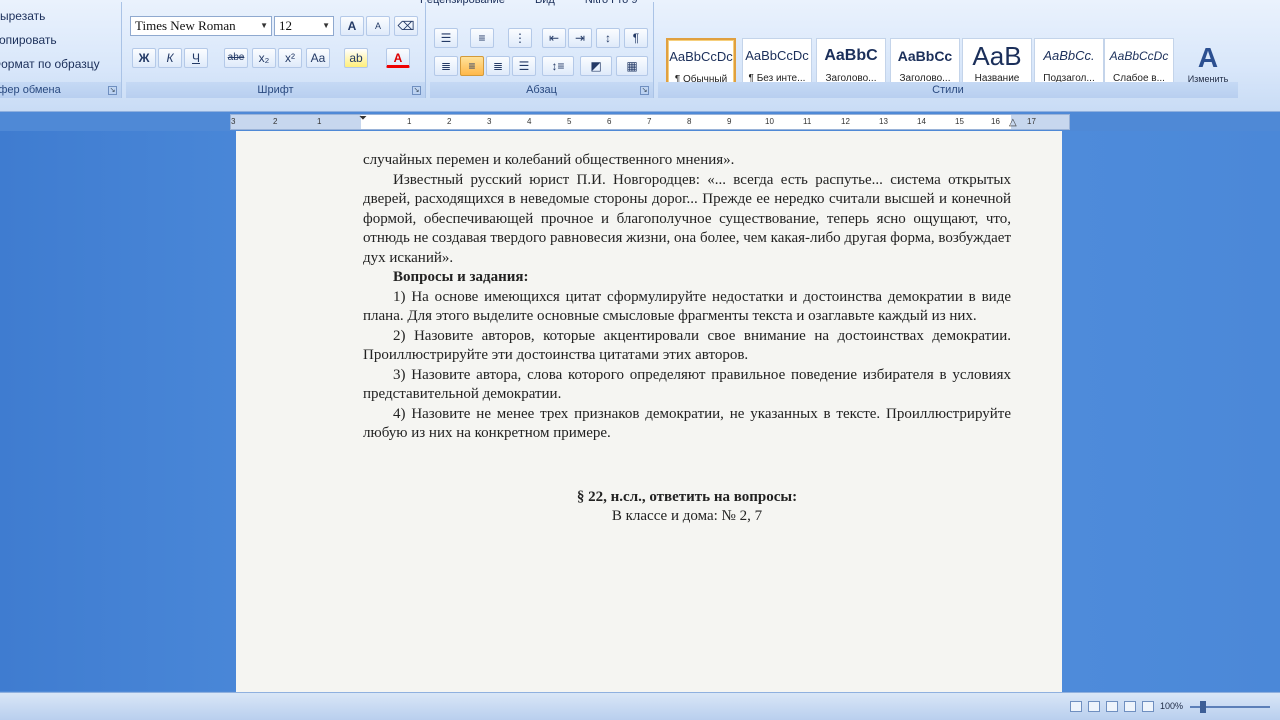  I want to click on ruler-tick: 17, so click(1031, 121).